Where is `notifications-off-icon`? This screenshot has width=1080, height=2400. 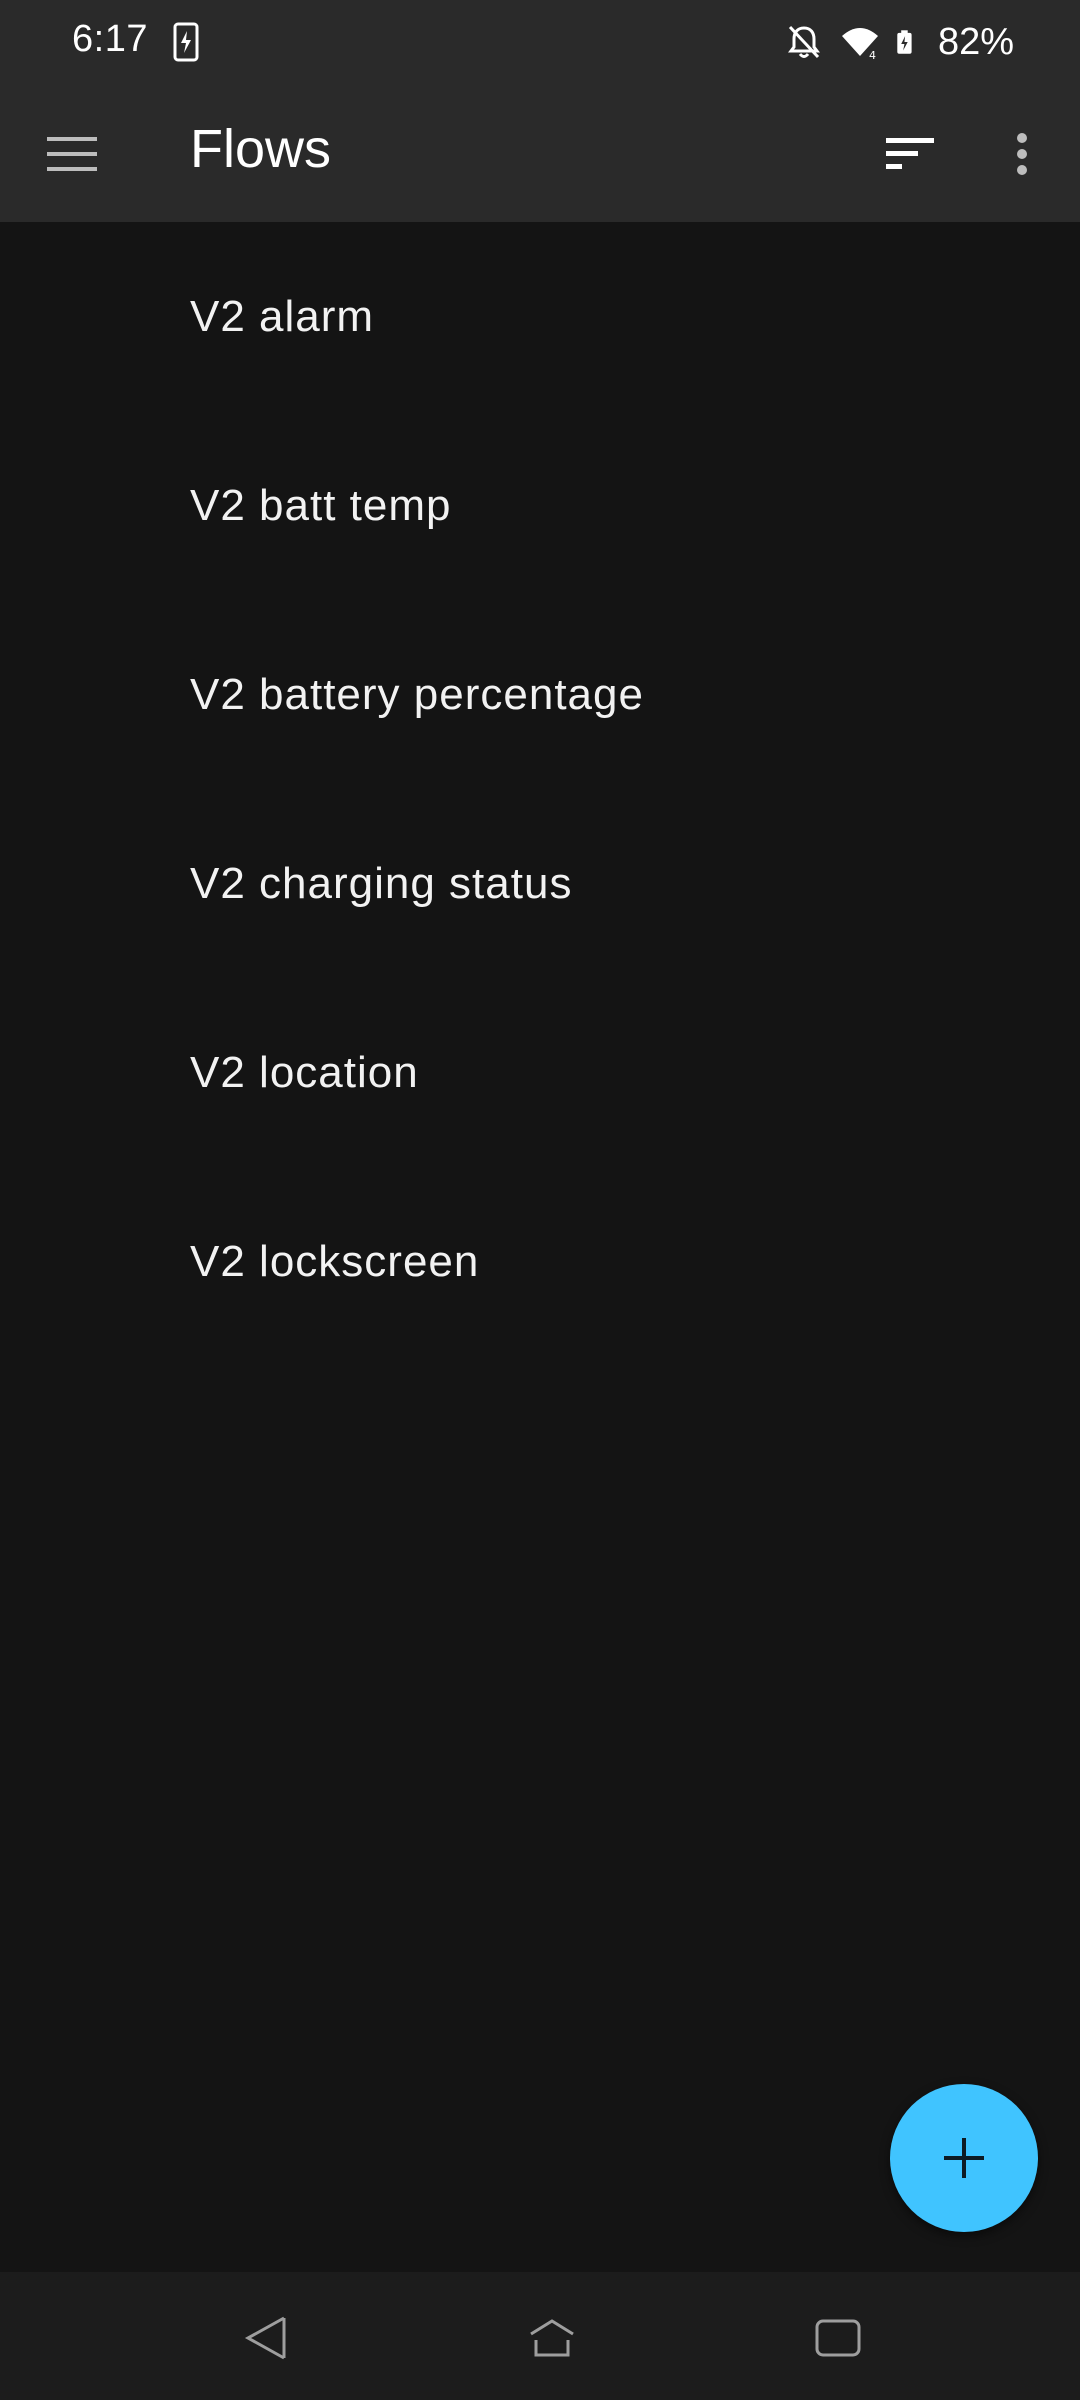 notifications-off-icon is located at coordinates (803, 42).